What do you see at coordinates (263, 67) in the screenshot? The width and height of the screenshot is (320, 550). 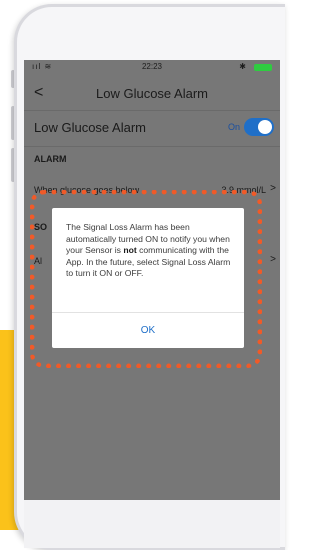 I see `battery-icon` at bounding box center [263, 67].